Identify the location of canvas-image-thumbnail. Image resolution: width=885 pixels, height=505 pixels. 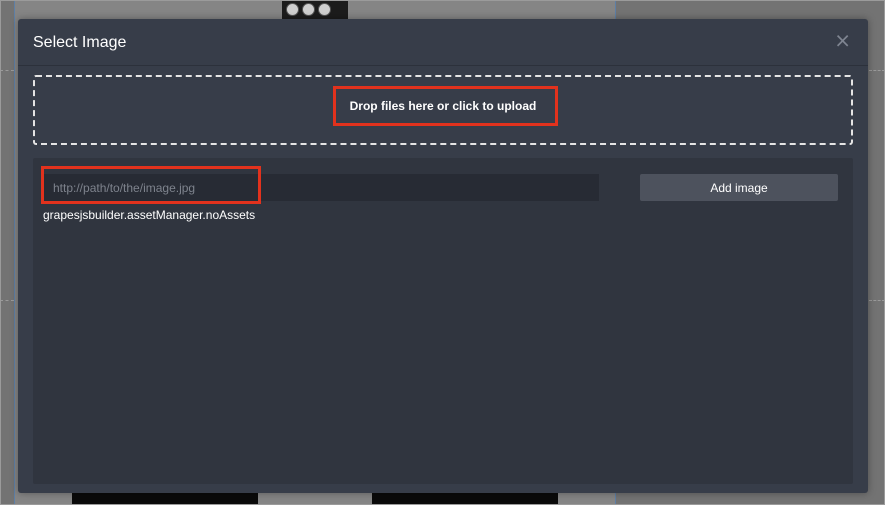
(315, 10).